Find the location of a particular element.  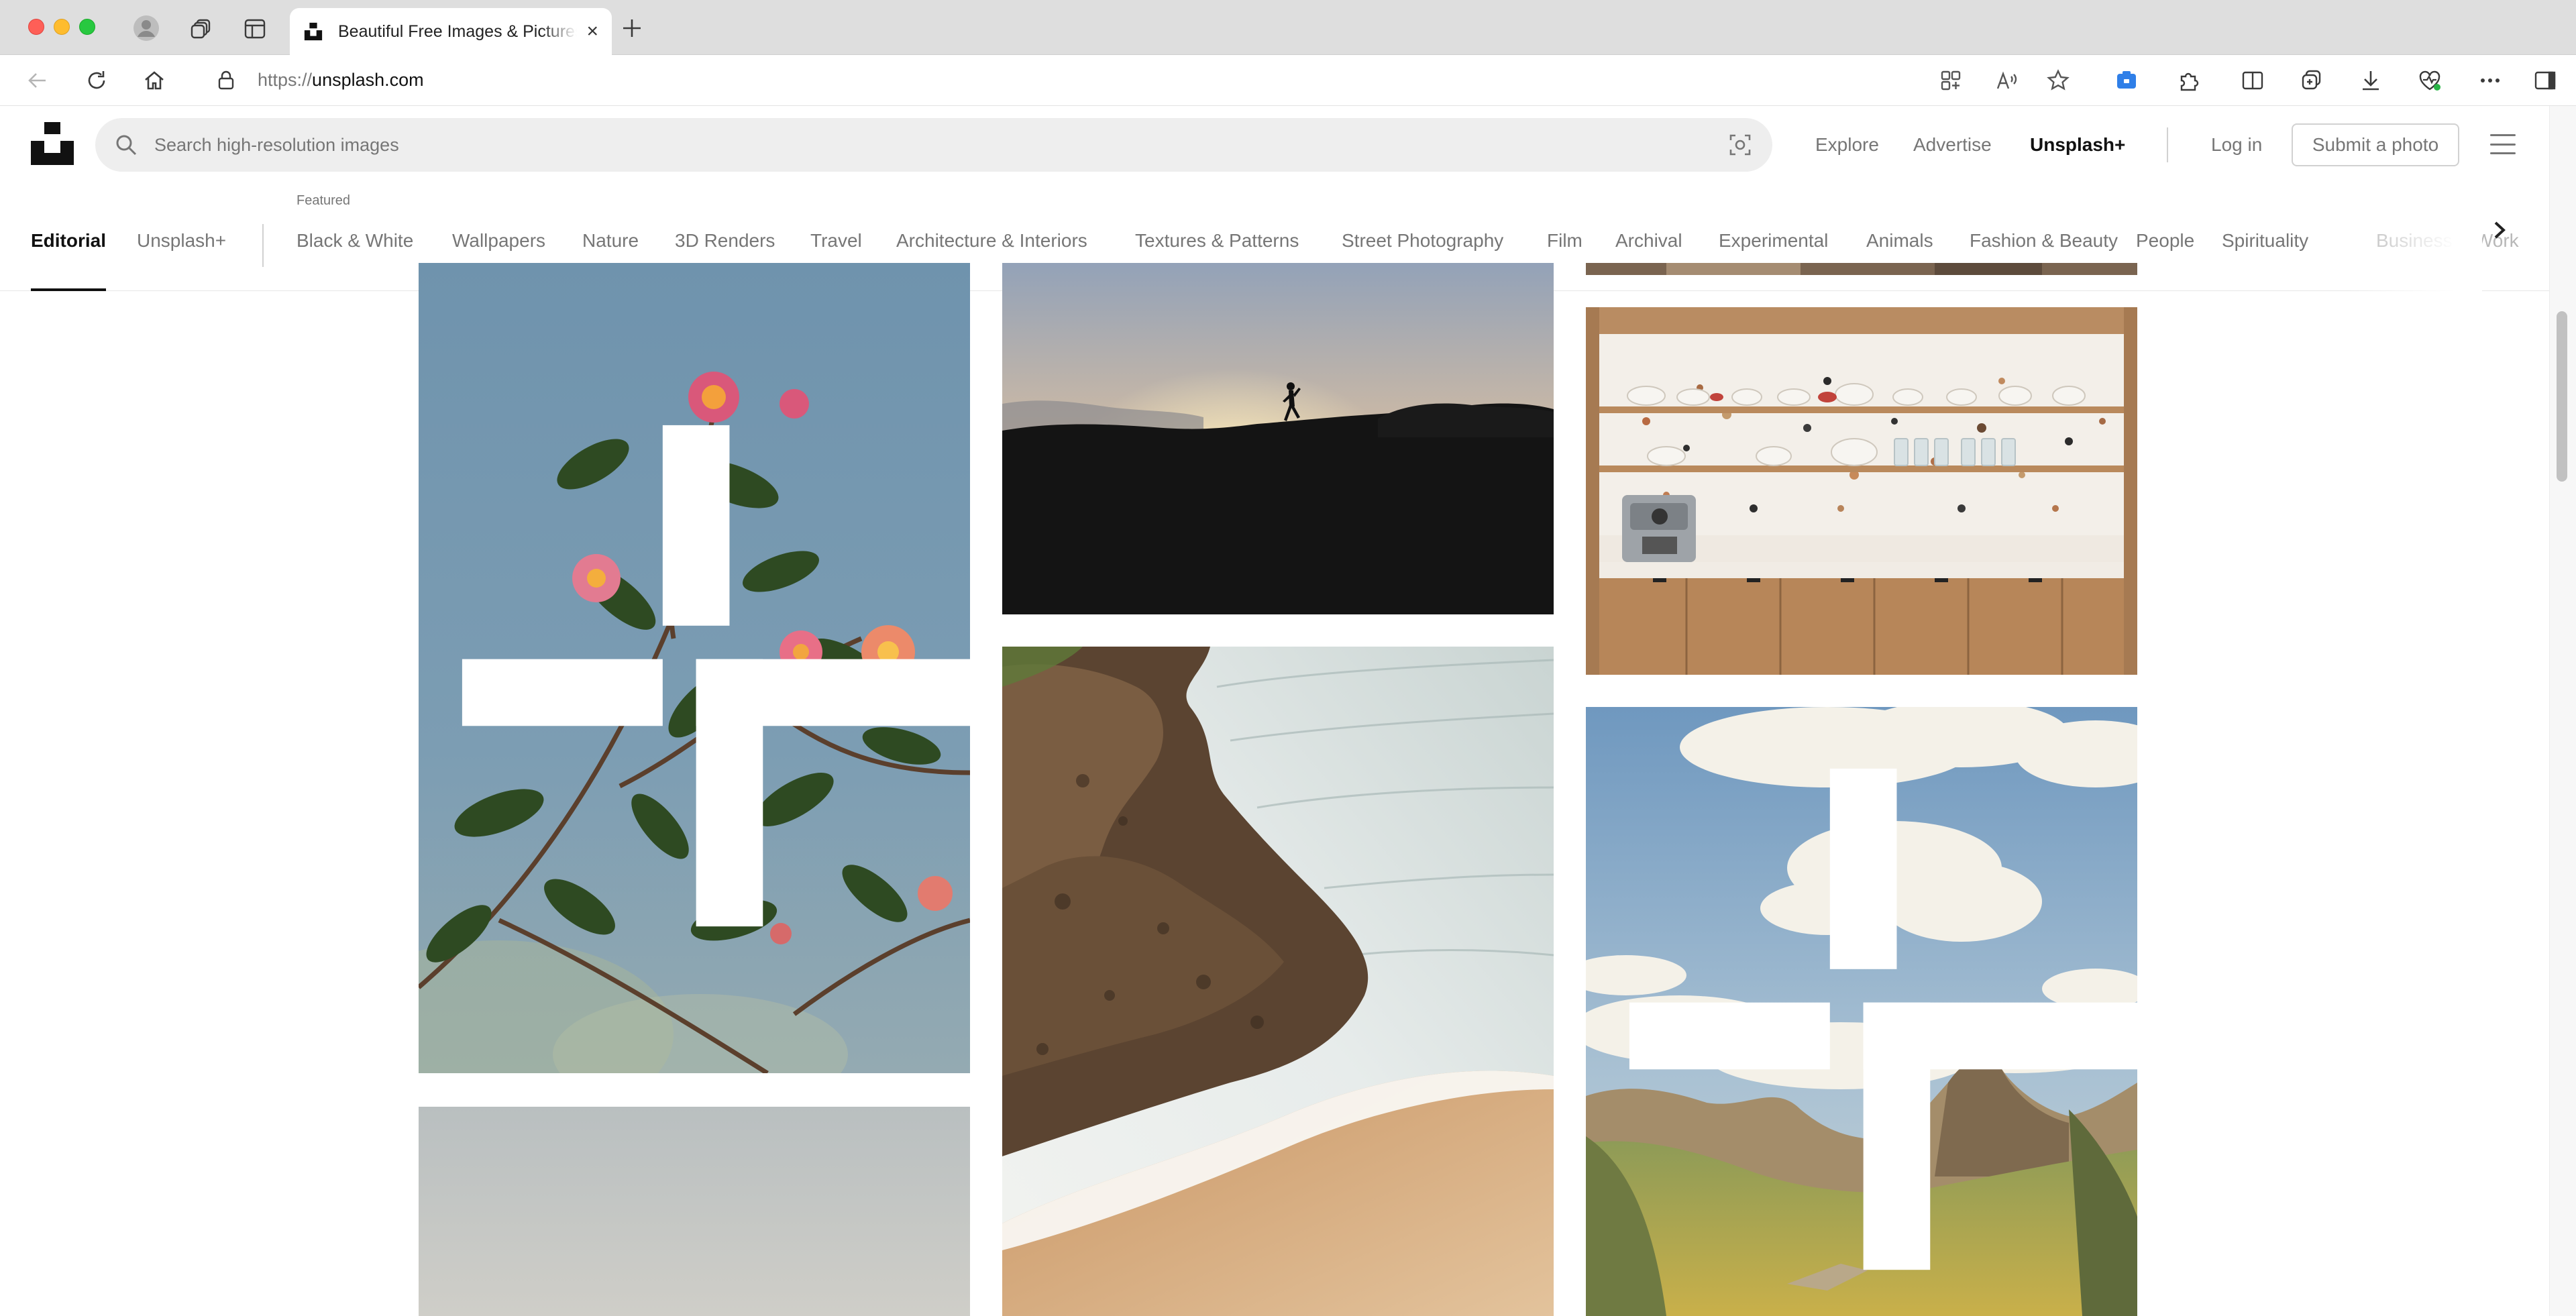

tab-actions-icon is located at coordinates (255, 29).